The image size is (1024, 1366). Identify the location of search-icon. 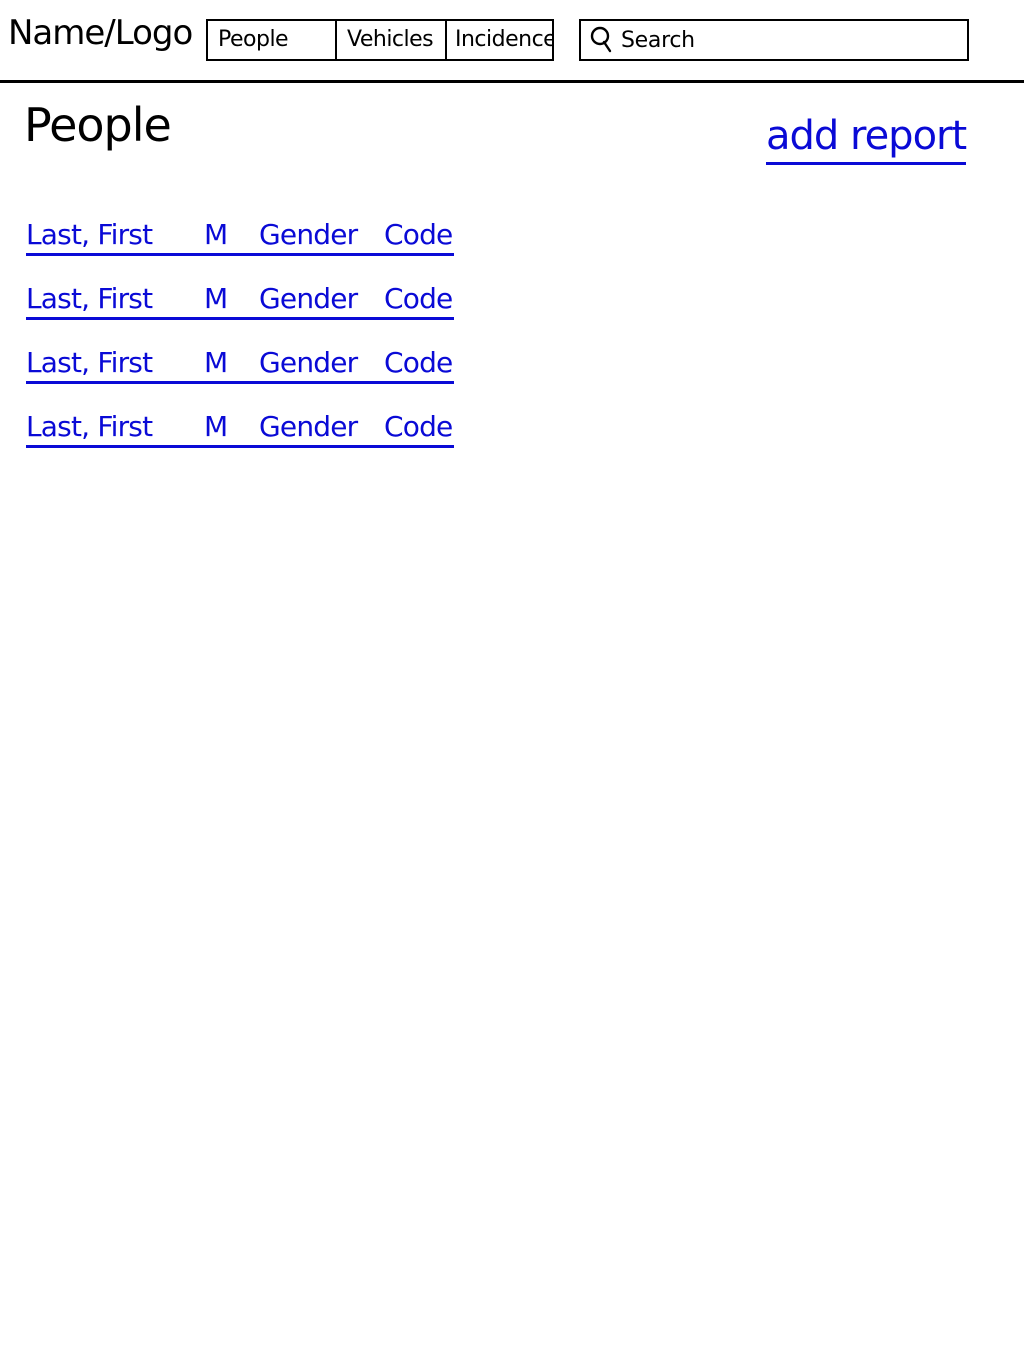
(601, 39).